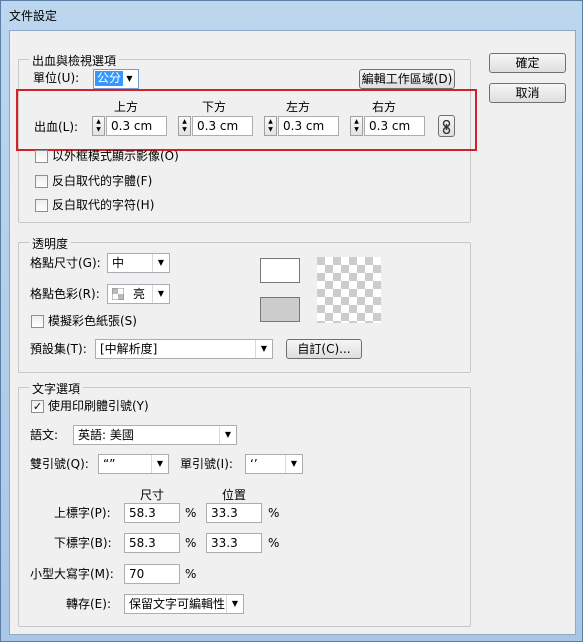 The width and height of the screenshot is (583, 642). I want to click on grid-colors-value: 亮, so click(139, 294).